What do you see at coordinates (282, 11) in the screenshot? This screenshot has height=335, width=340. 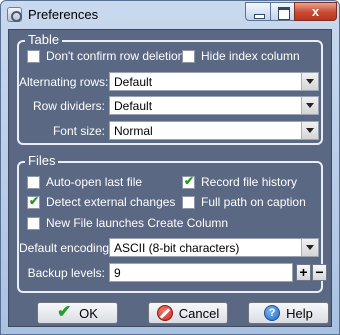 I see `maximize-button` at bounding box center [282, 11].